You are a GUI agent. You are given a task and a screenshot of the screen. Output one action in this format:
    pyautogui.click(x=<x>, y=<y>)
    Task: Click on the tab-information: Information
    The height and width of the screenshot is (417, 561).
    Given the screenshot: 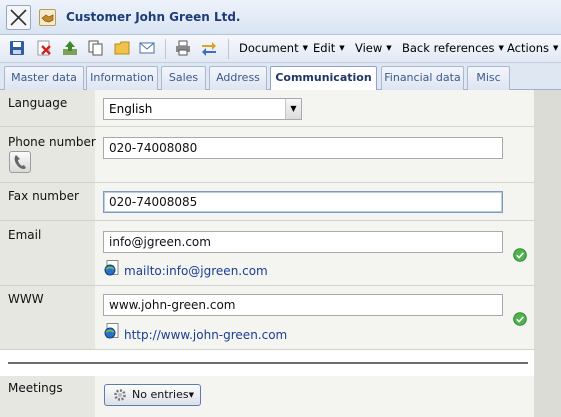 What is the action you would take?
    pyautogui.click(x=122, y=78)
    